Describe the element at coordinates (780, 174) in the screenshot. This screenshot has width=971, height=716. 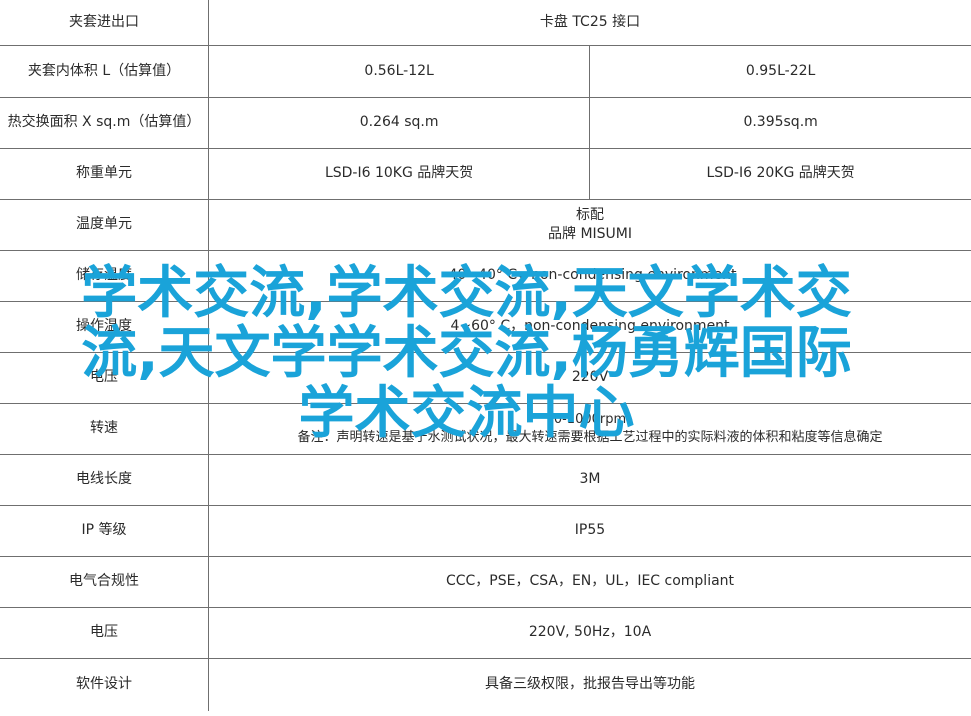
I see `row-value-right: LSD-I6 20KG 品牌天贺` at that location.